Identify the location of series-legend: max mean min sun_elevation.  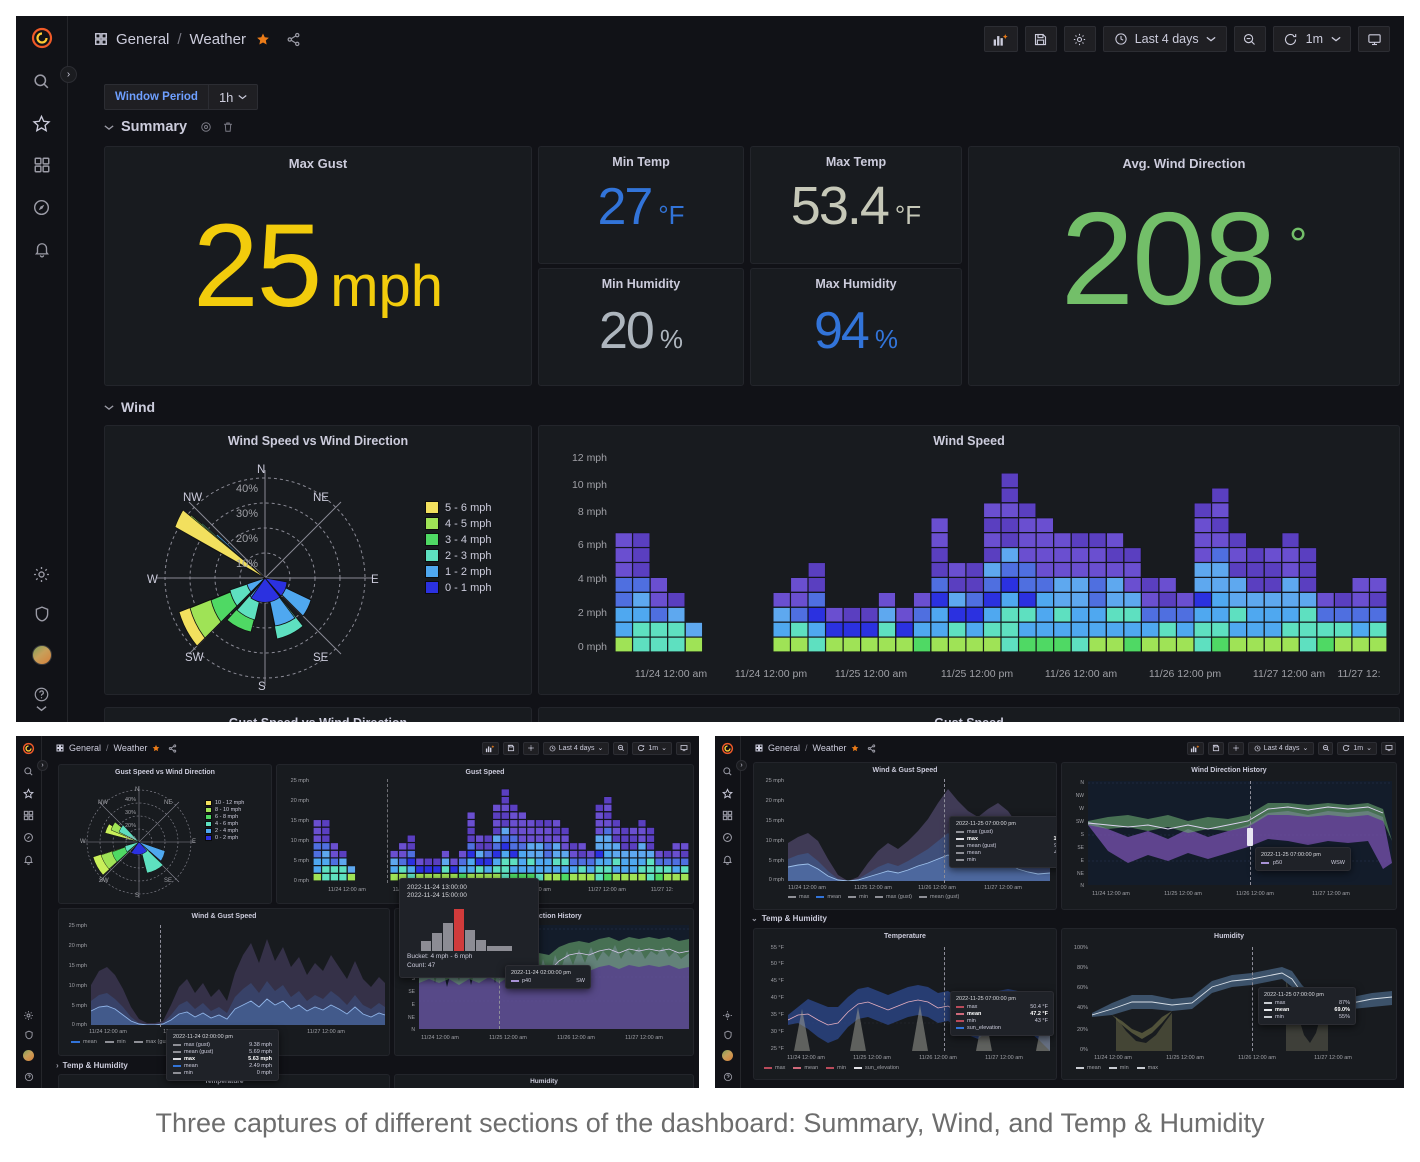
(831, 1068).